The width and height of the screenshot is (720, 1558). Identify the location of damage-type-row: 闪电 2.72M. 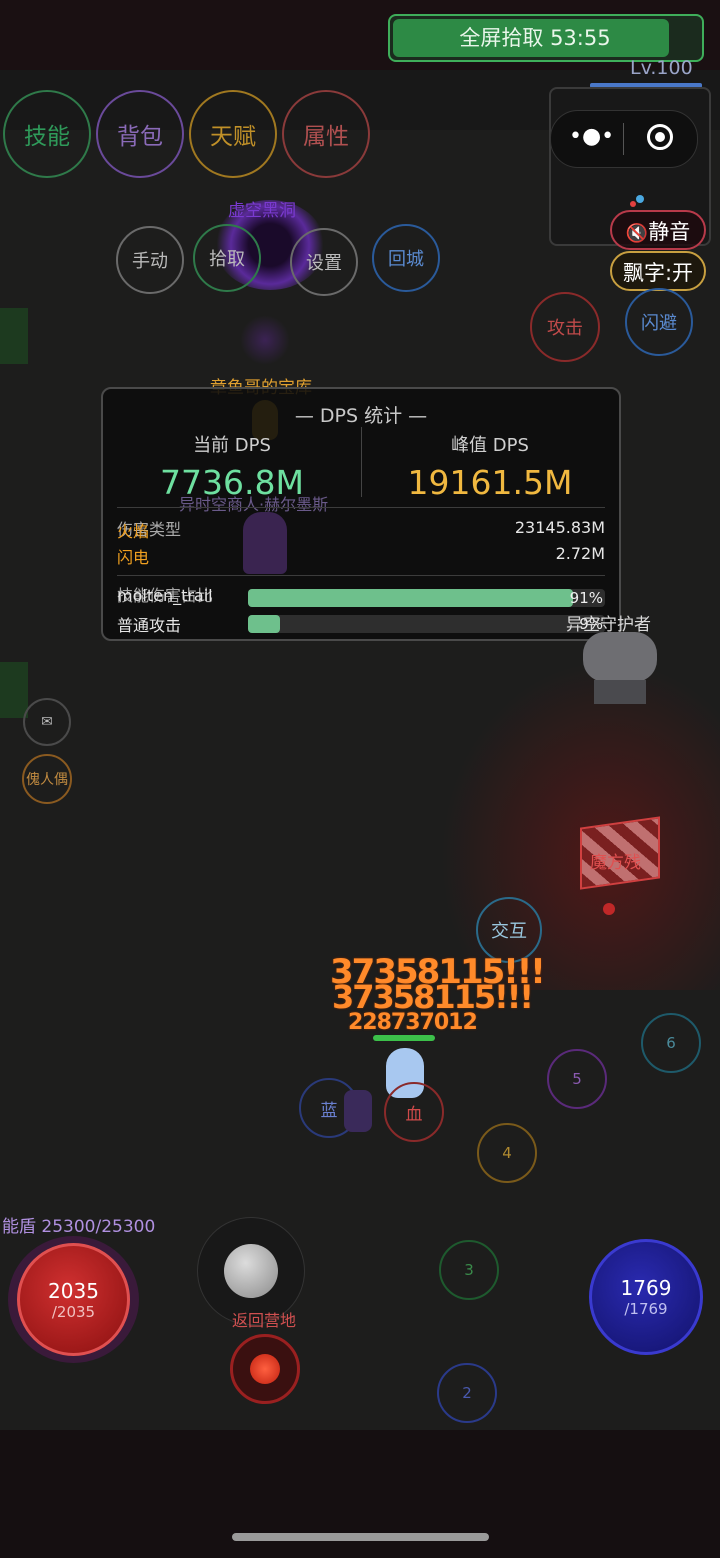
(361, 556).